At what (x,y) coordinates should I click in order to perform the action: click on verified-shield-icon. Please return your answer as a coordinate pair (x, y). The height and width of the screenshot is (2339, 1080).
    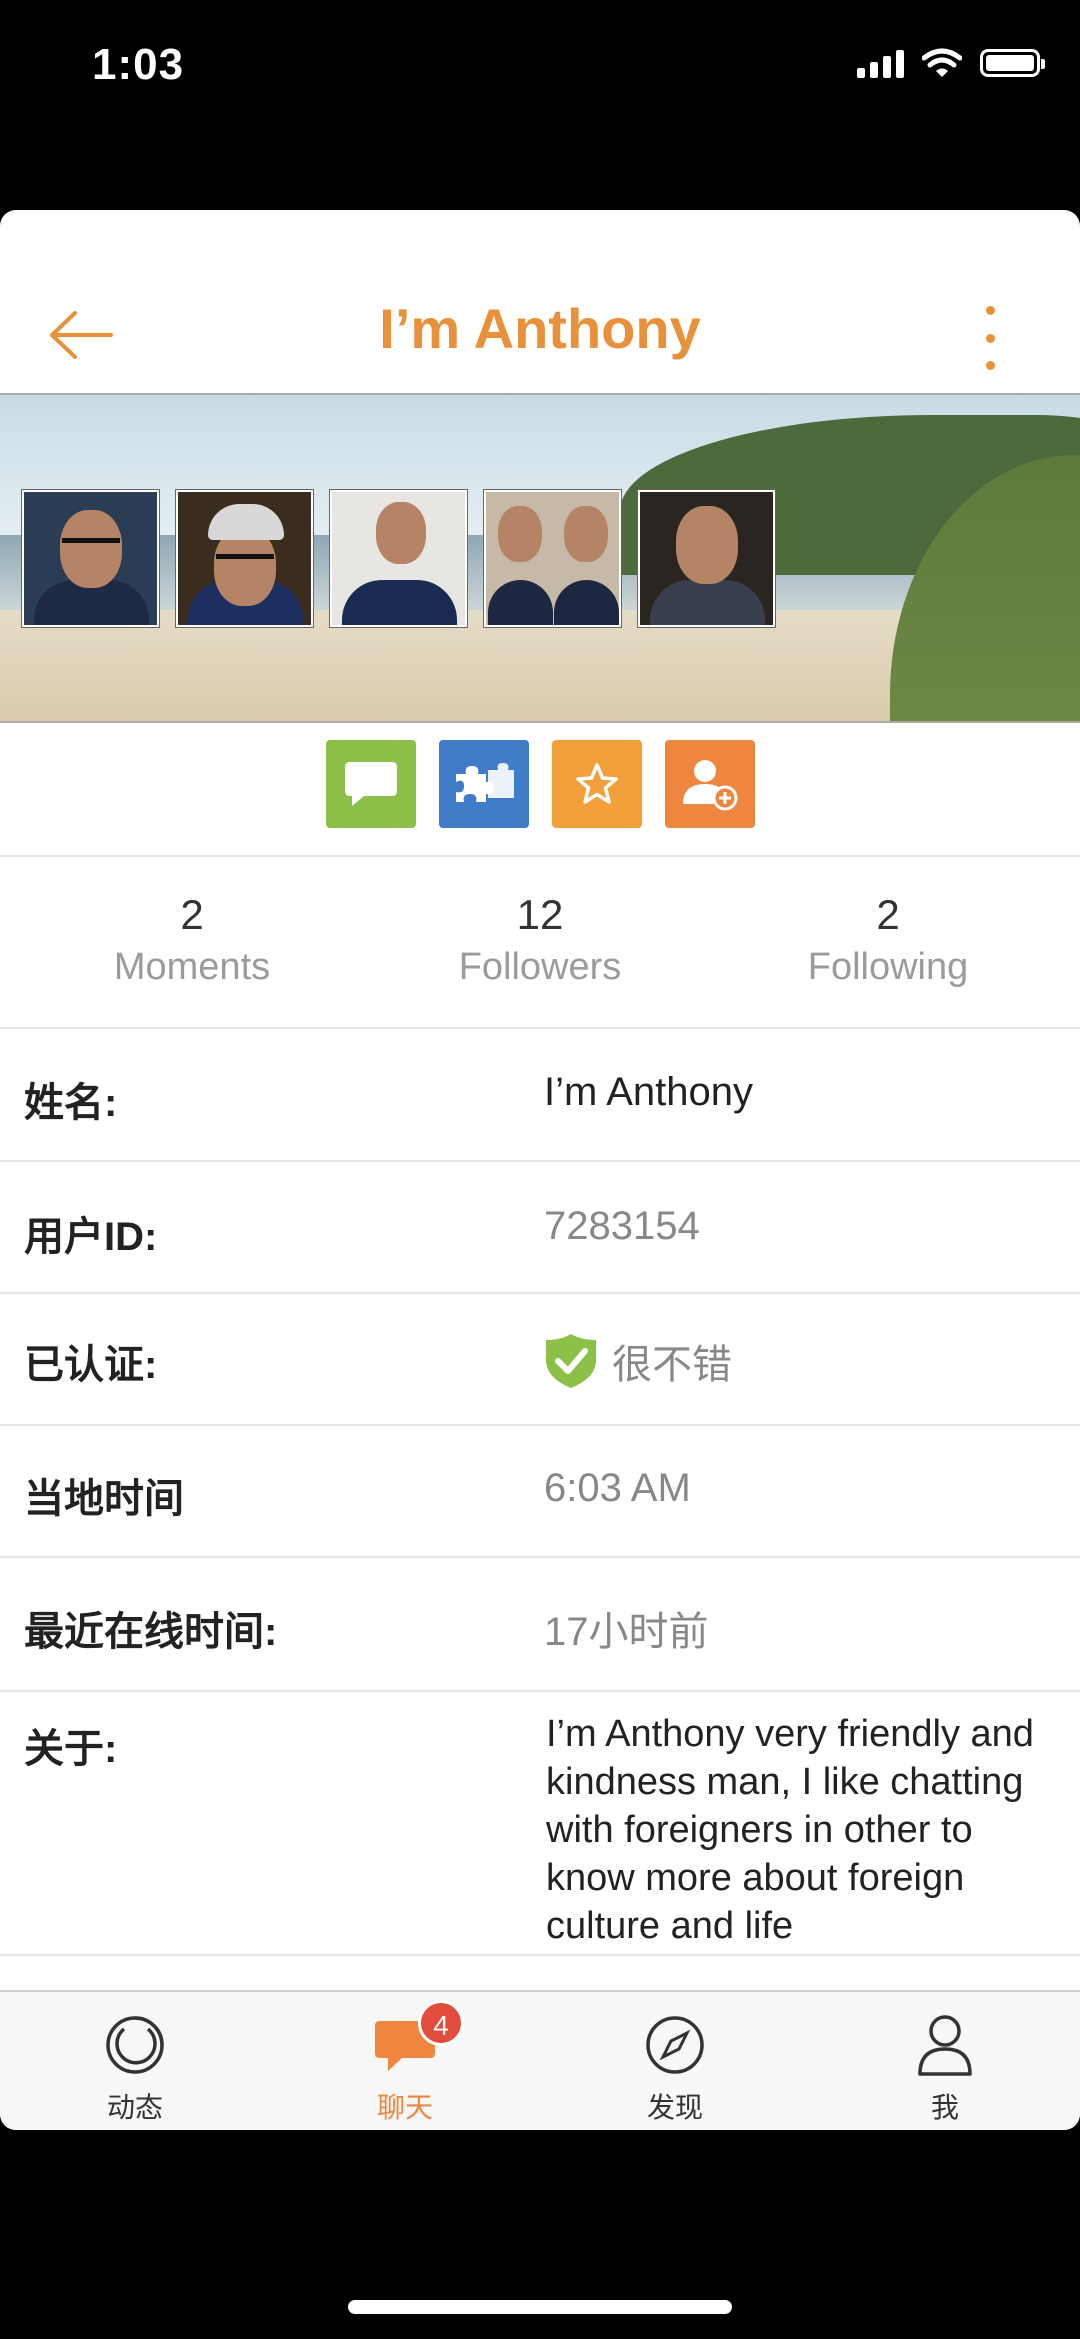
    Looking at the image, I should click on (571, 1361).